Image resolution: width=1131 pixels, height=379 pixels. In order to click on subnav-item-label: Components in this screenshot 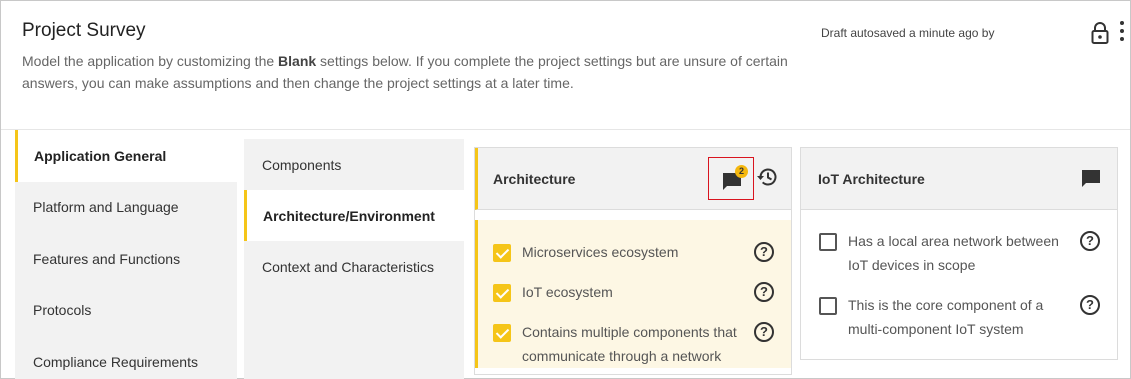, I will do `click(302, 164)`.